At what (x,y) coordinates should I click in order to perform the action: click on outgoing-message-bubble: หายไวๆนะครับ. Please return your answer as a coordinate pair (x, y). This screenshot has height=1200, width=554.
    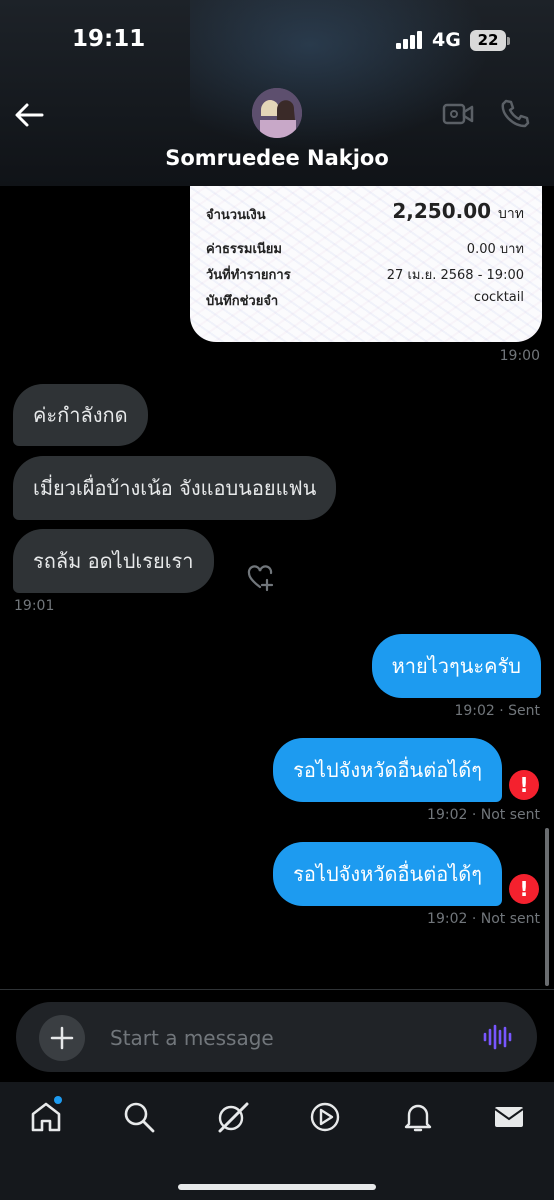
    Looking at the image, I should click on (456, 666).